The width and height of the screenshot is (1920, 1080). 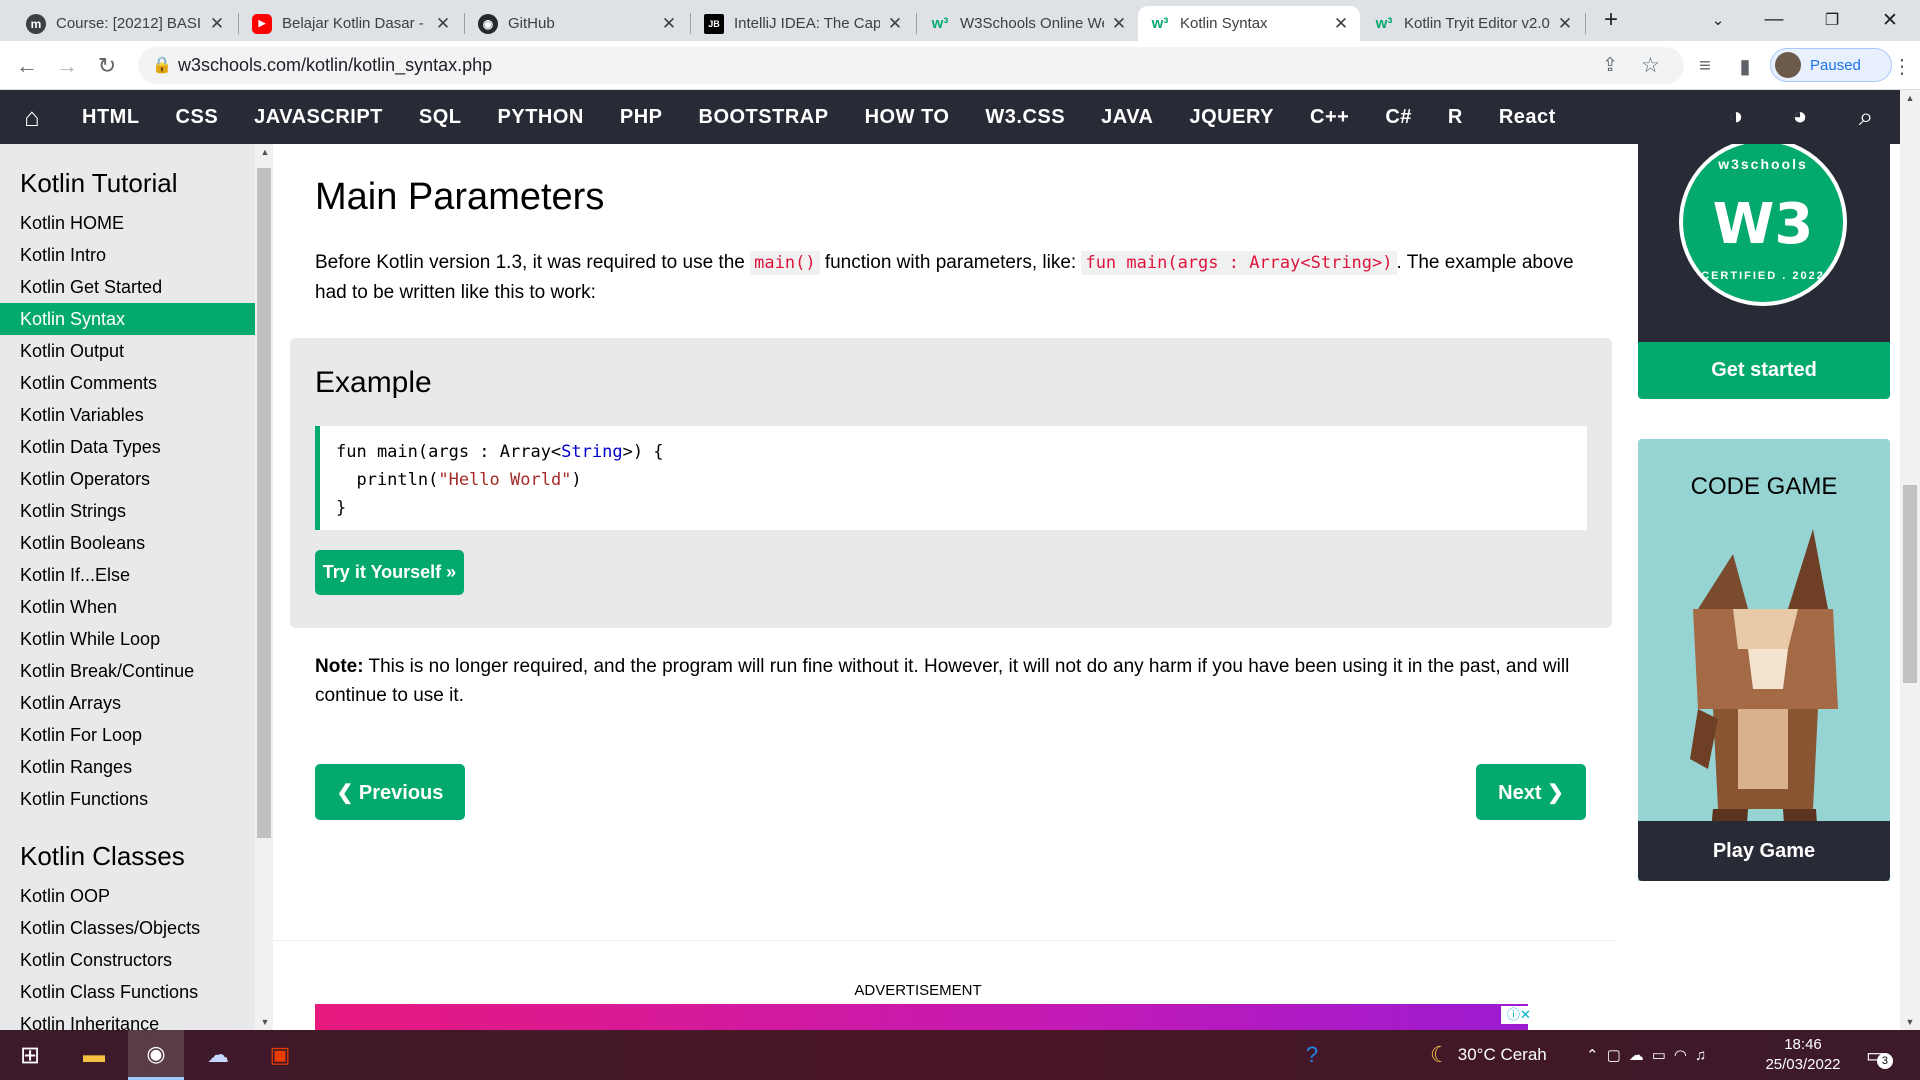 I want to click on tab-kotlin-tryit: w³ Kotlin Tryit Editor v2.0 ✕, so click(x=1473, y=23).